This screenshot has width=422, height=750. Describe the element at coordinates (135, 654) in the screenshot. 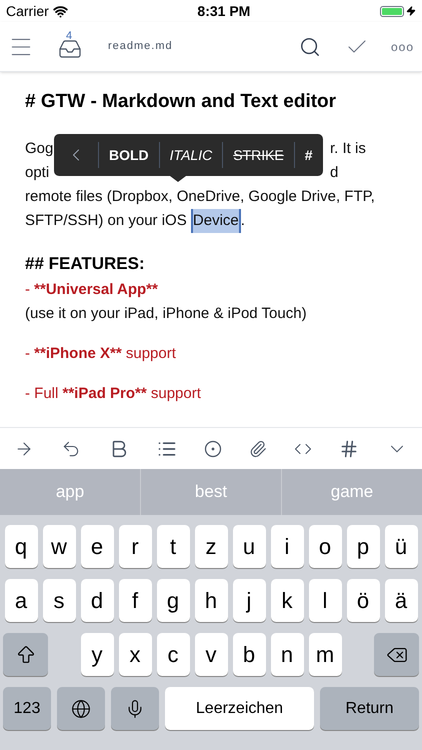

I see `key: x` at that location.